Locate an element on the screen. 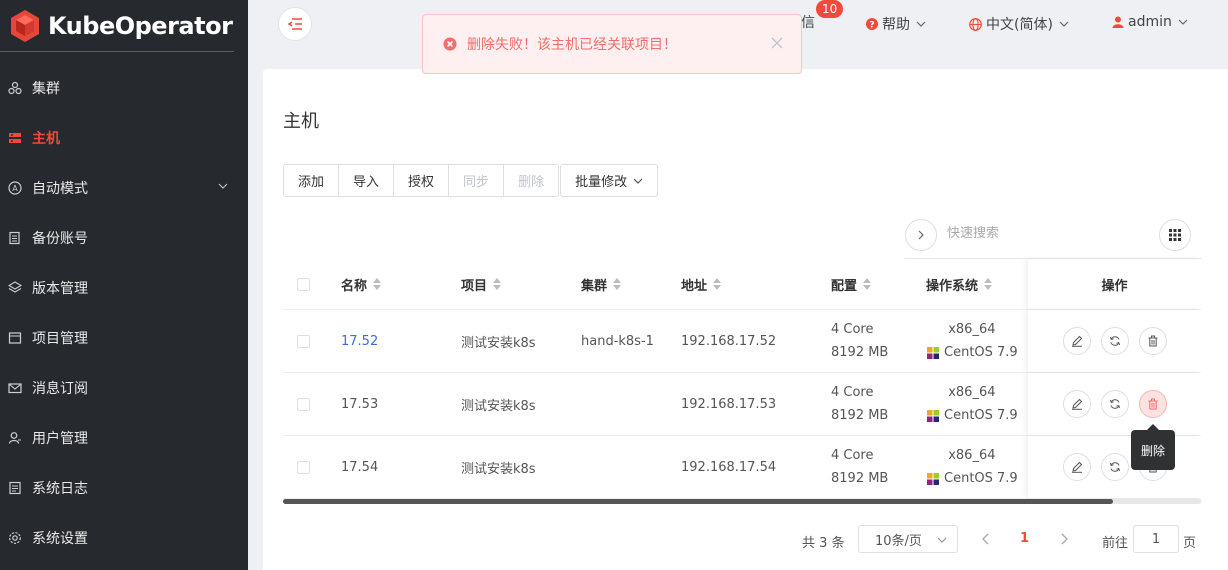 This screenshot has width=1228, height=570. sidebar-item-project: 项目管理 is located at coordinates (124, 338).